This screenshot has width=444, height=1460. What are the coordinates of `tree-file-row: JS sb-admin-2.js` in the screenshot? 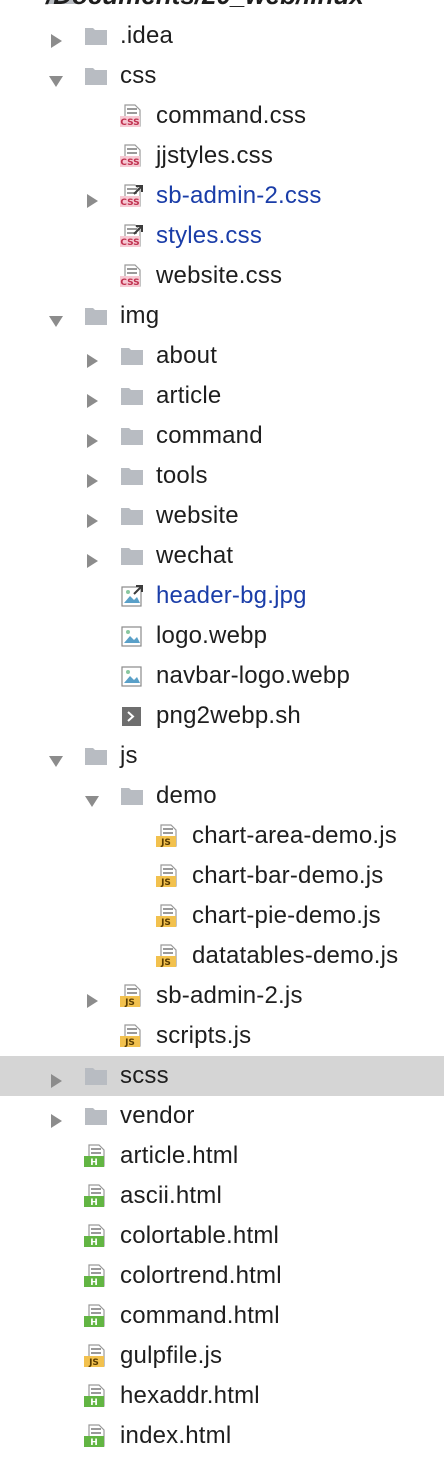 It's located at (222, 996).